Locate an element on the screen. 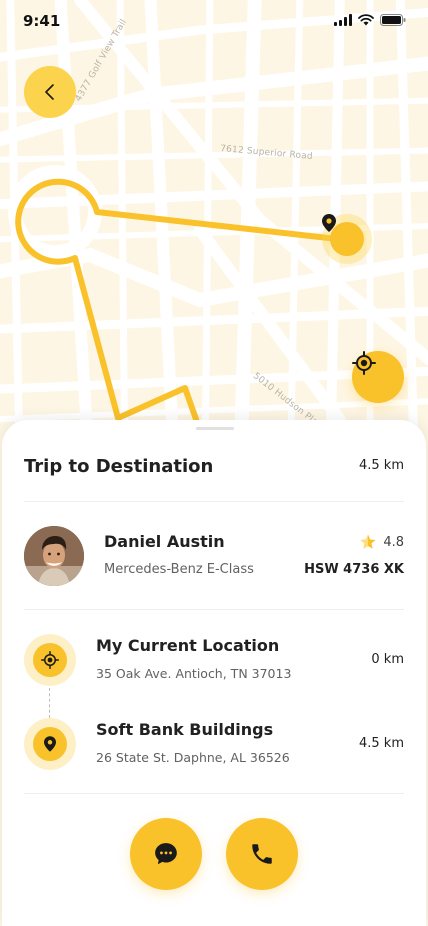 This screenshot has width=428, height=926. chevron-left-icon is located at coordinates (49, 92).